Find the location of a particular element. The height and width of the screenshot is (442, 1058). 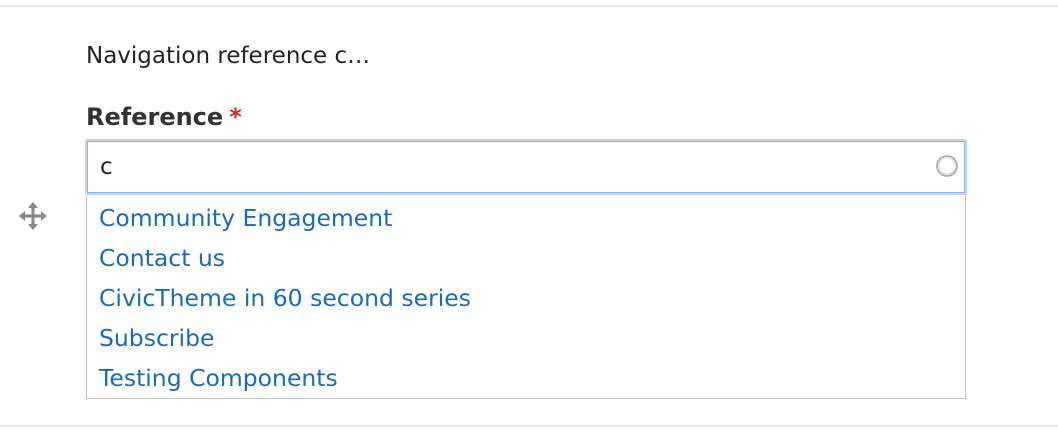

required-marker: * is located at coordinates (235, 117).